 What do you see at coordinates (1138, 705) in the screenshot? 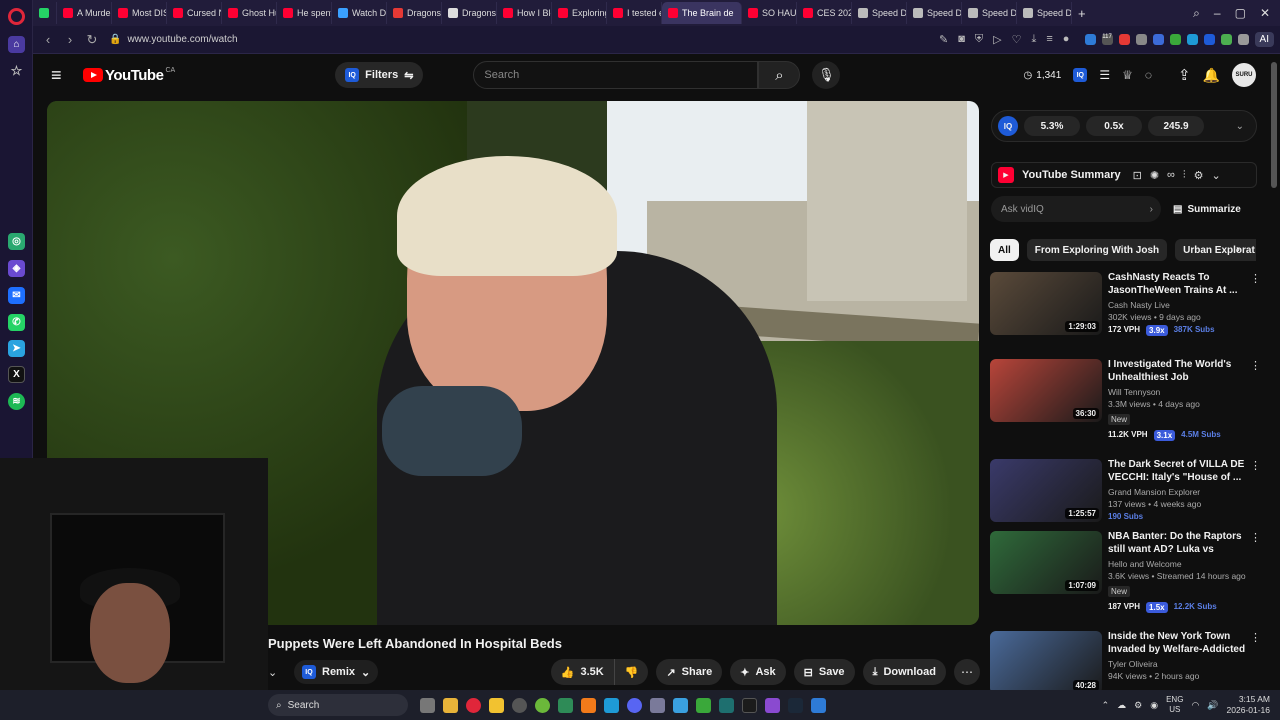
I see `tray-app-icon: ⚙` at bounding box center [1138, 705].